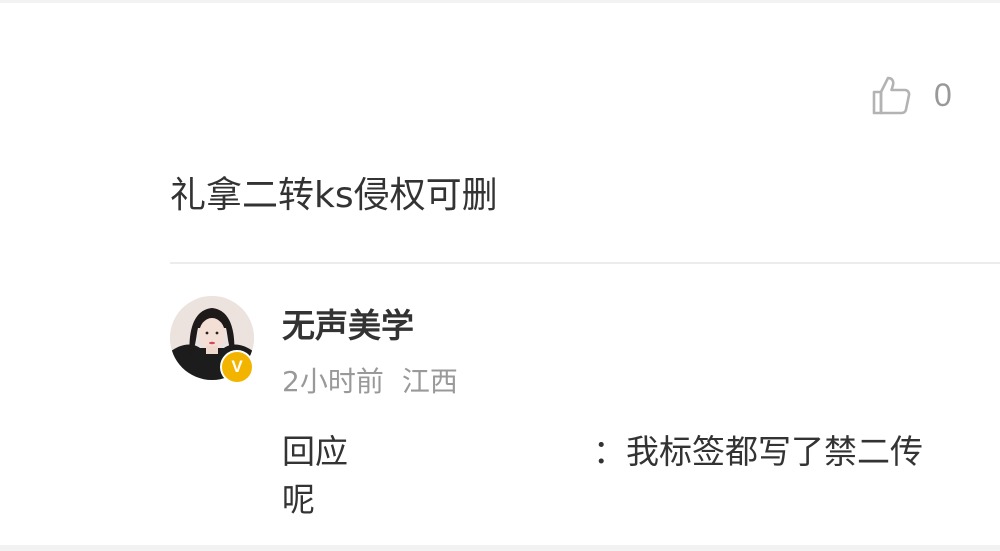  I want to click on reply-meta: 2小时前 江西, so click(370, 382).